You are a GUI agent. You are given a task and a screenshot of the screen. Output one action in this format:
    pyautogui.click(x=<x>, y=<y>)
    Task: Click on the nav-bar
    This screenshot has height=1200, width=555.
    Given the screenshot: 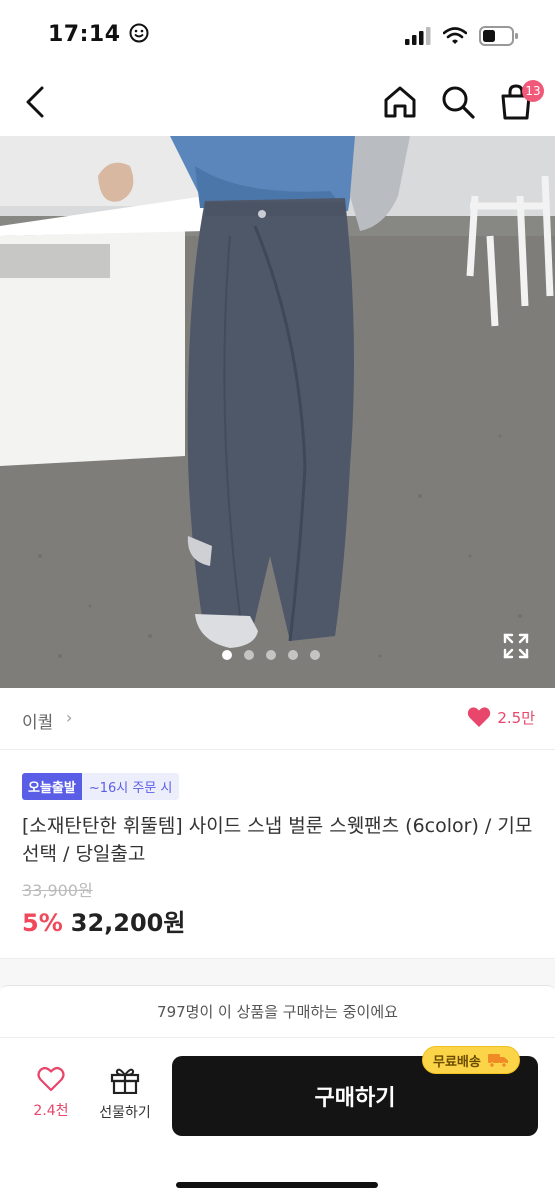 What is the action you would take?
    pyautogui.click(x=277, y=103)
    